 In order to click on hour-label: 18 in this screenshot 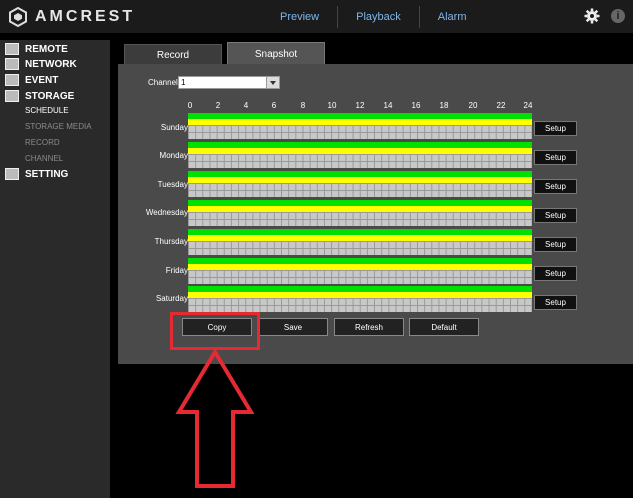, I will do `click(444, 105)`.